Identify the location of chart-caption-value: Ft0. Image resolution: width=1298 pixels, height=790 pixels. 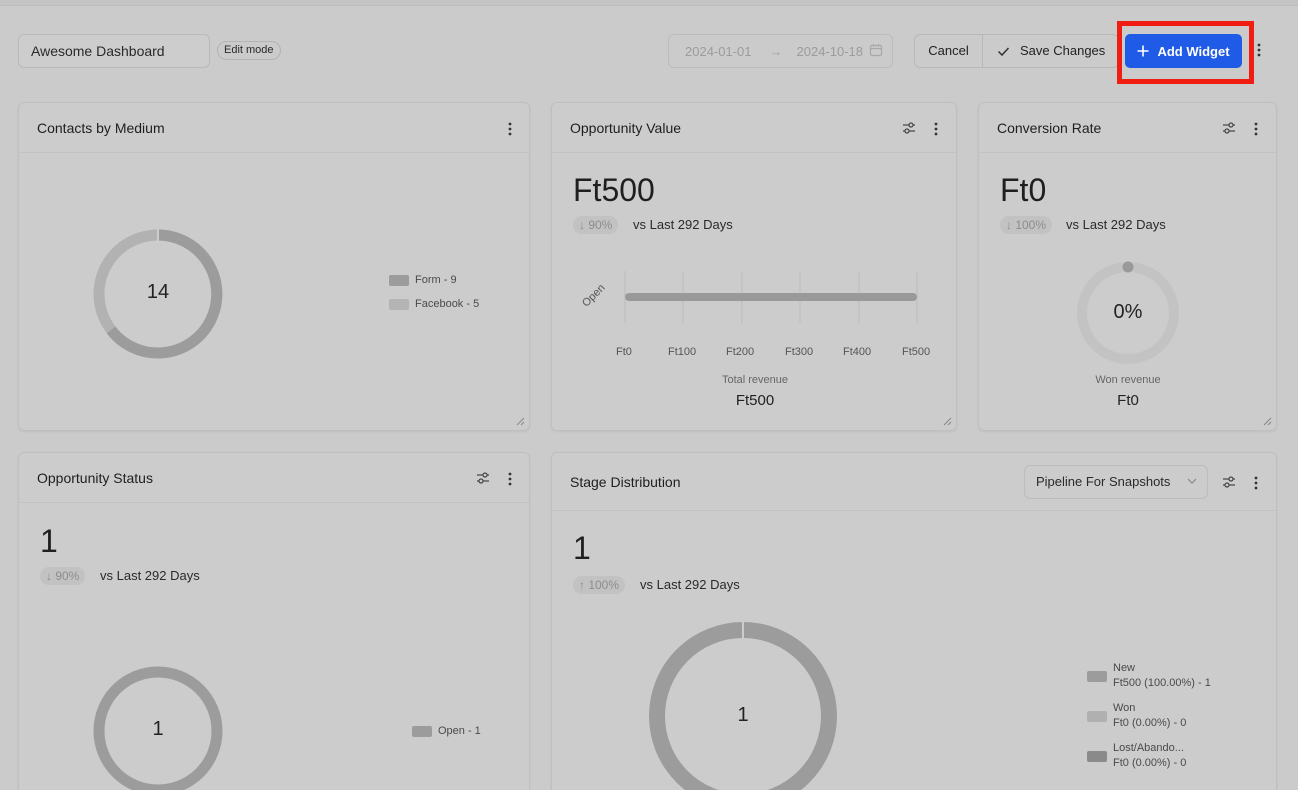
(1128, 400).